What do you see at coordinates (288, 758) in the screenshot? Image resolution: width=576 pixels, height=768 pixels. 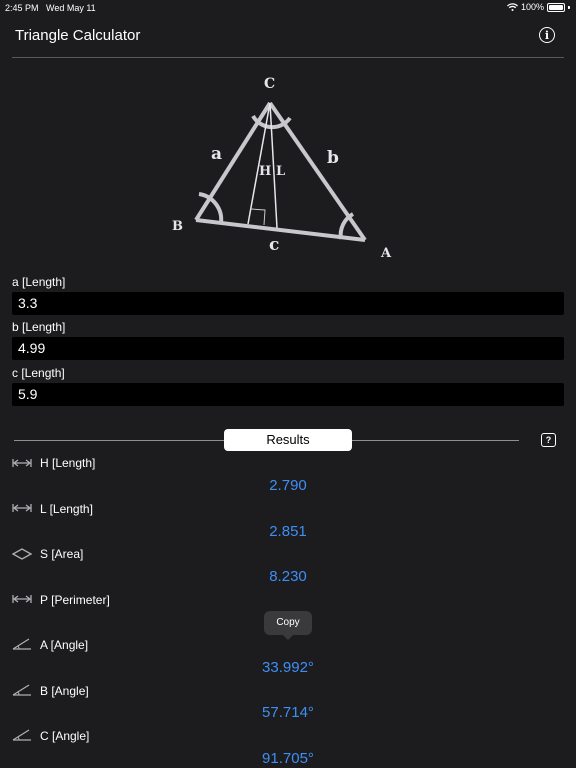 I see `result-value-c: 91.705°` at bounding box center [288, 758].